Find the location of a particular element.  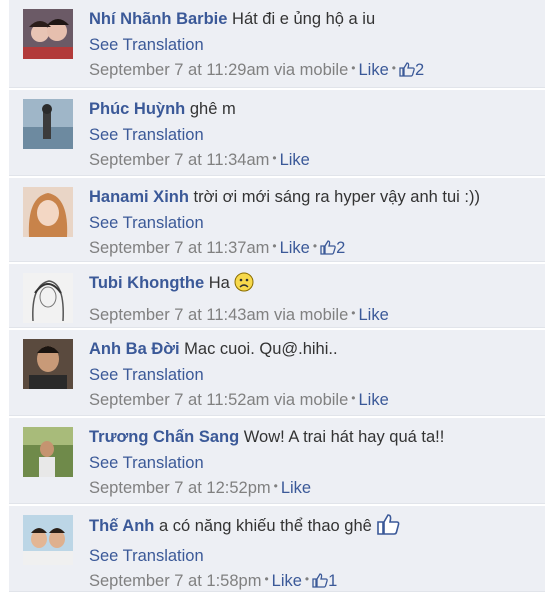

comment-timestamp: September 7 at 11:34am is located at coordinates (179, 160).